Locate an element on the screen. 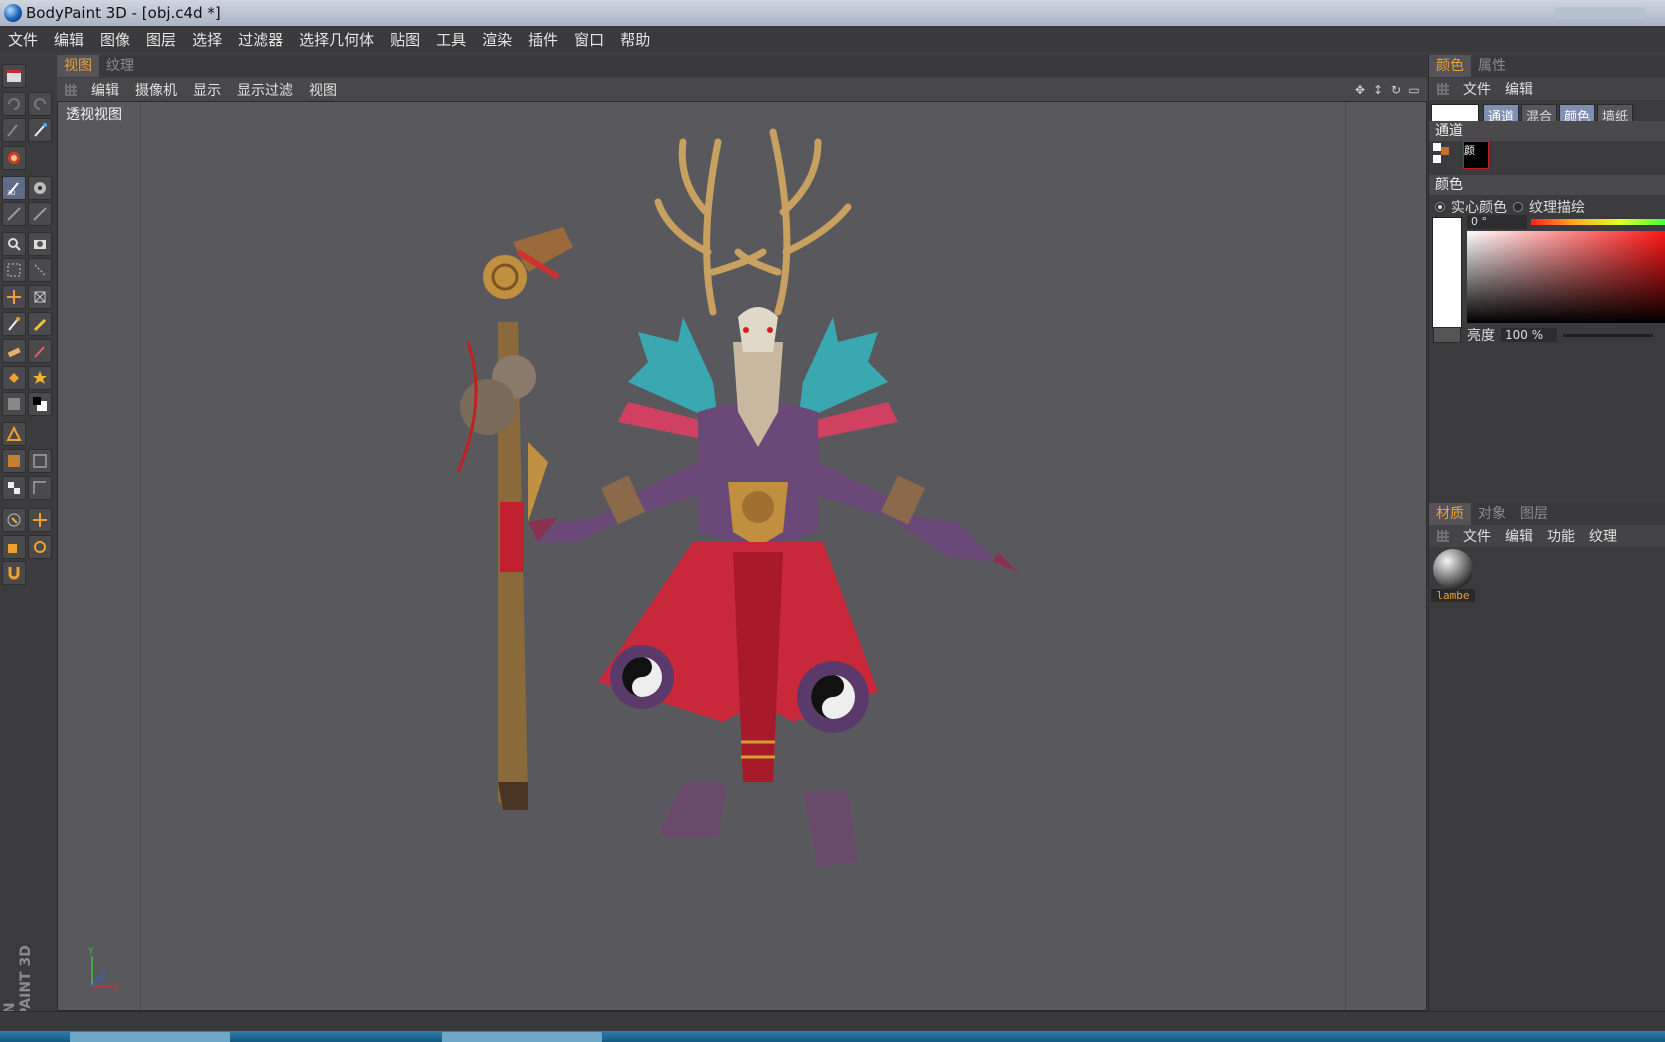  gradient-icon is located at coordinates (14, 404).